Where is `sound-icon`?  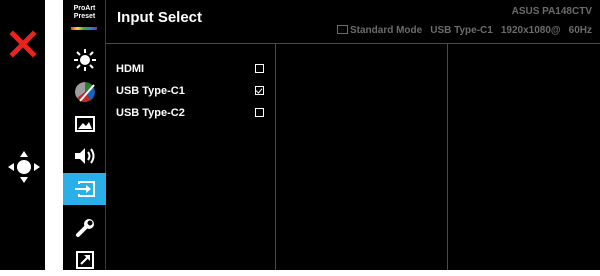 sound-icon is located at coordinates (84, 156).